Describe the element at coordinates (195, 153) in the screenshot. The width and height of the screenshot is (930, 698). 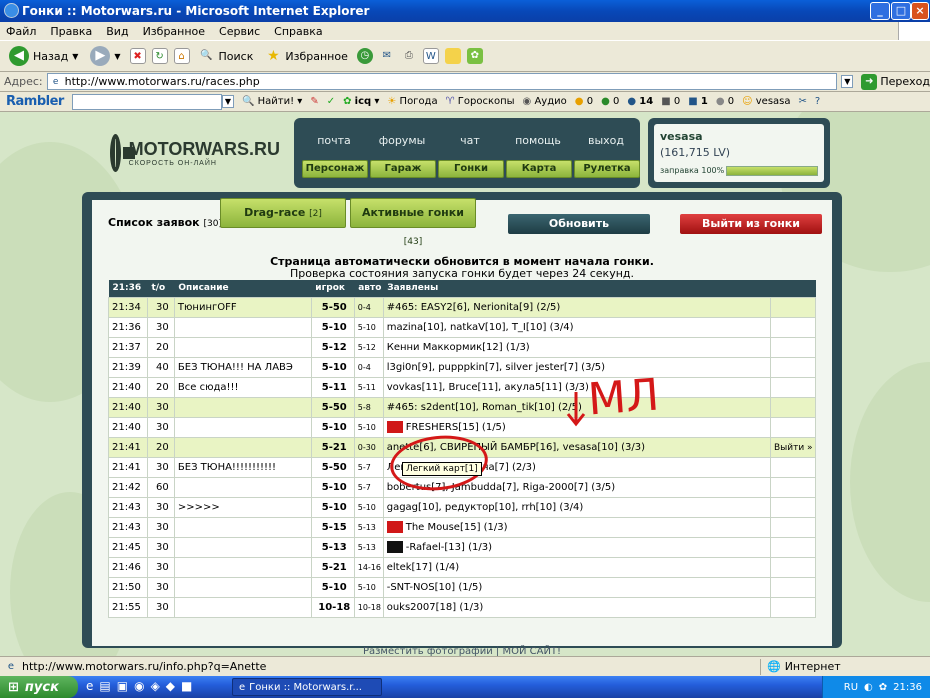
I see `site-logo: MOTORWARS.RU СКОРОСТЬ ОН-ЛАЙН` at that location.